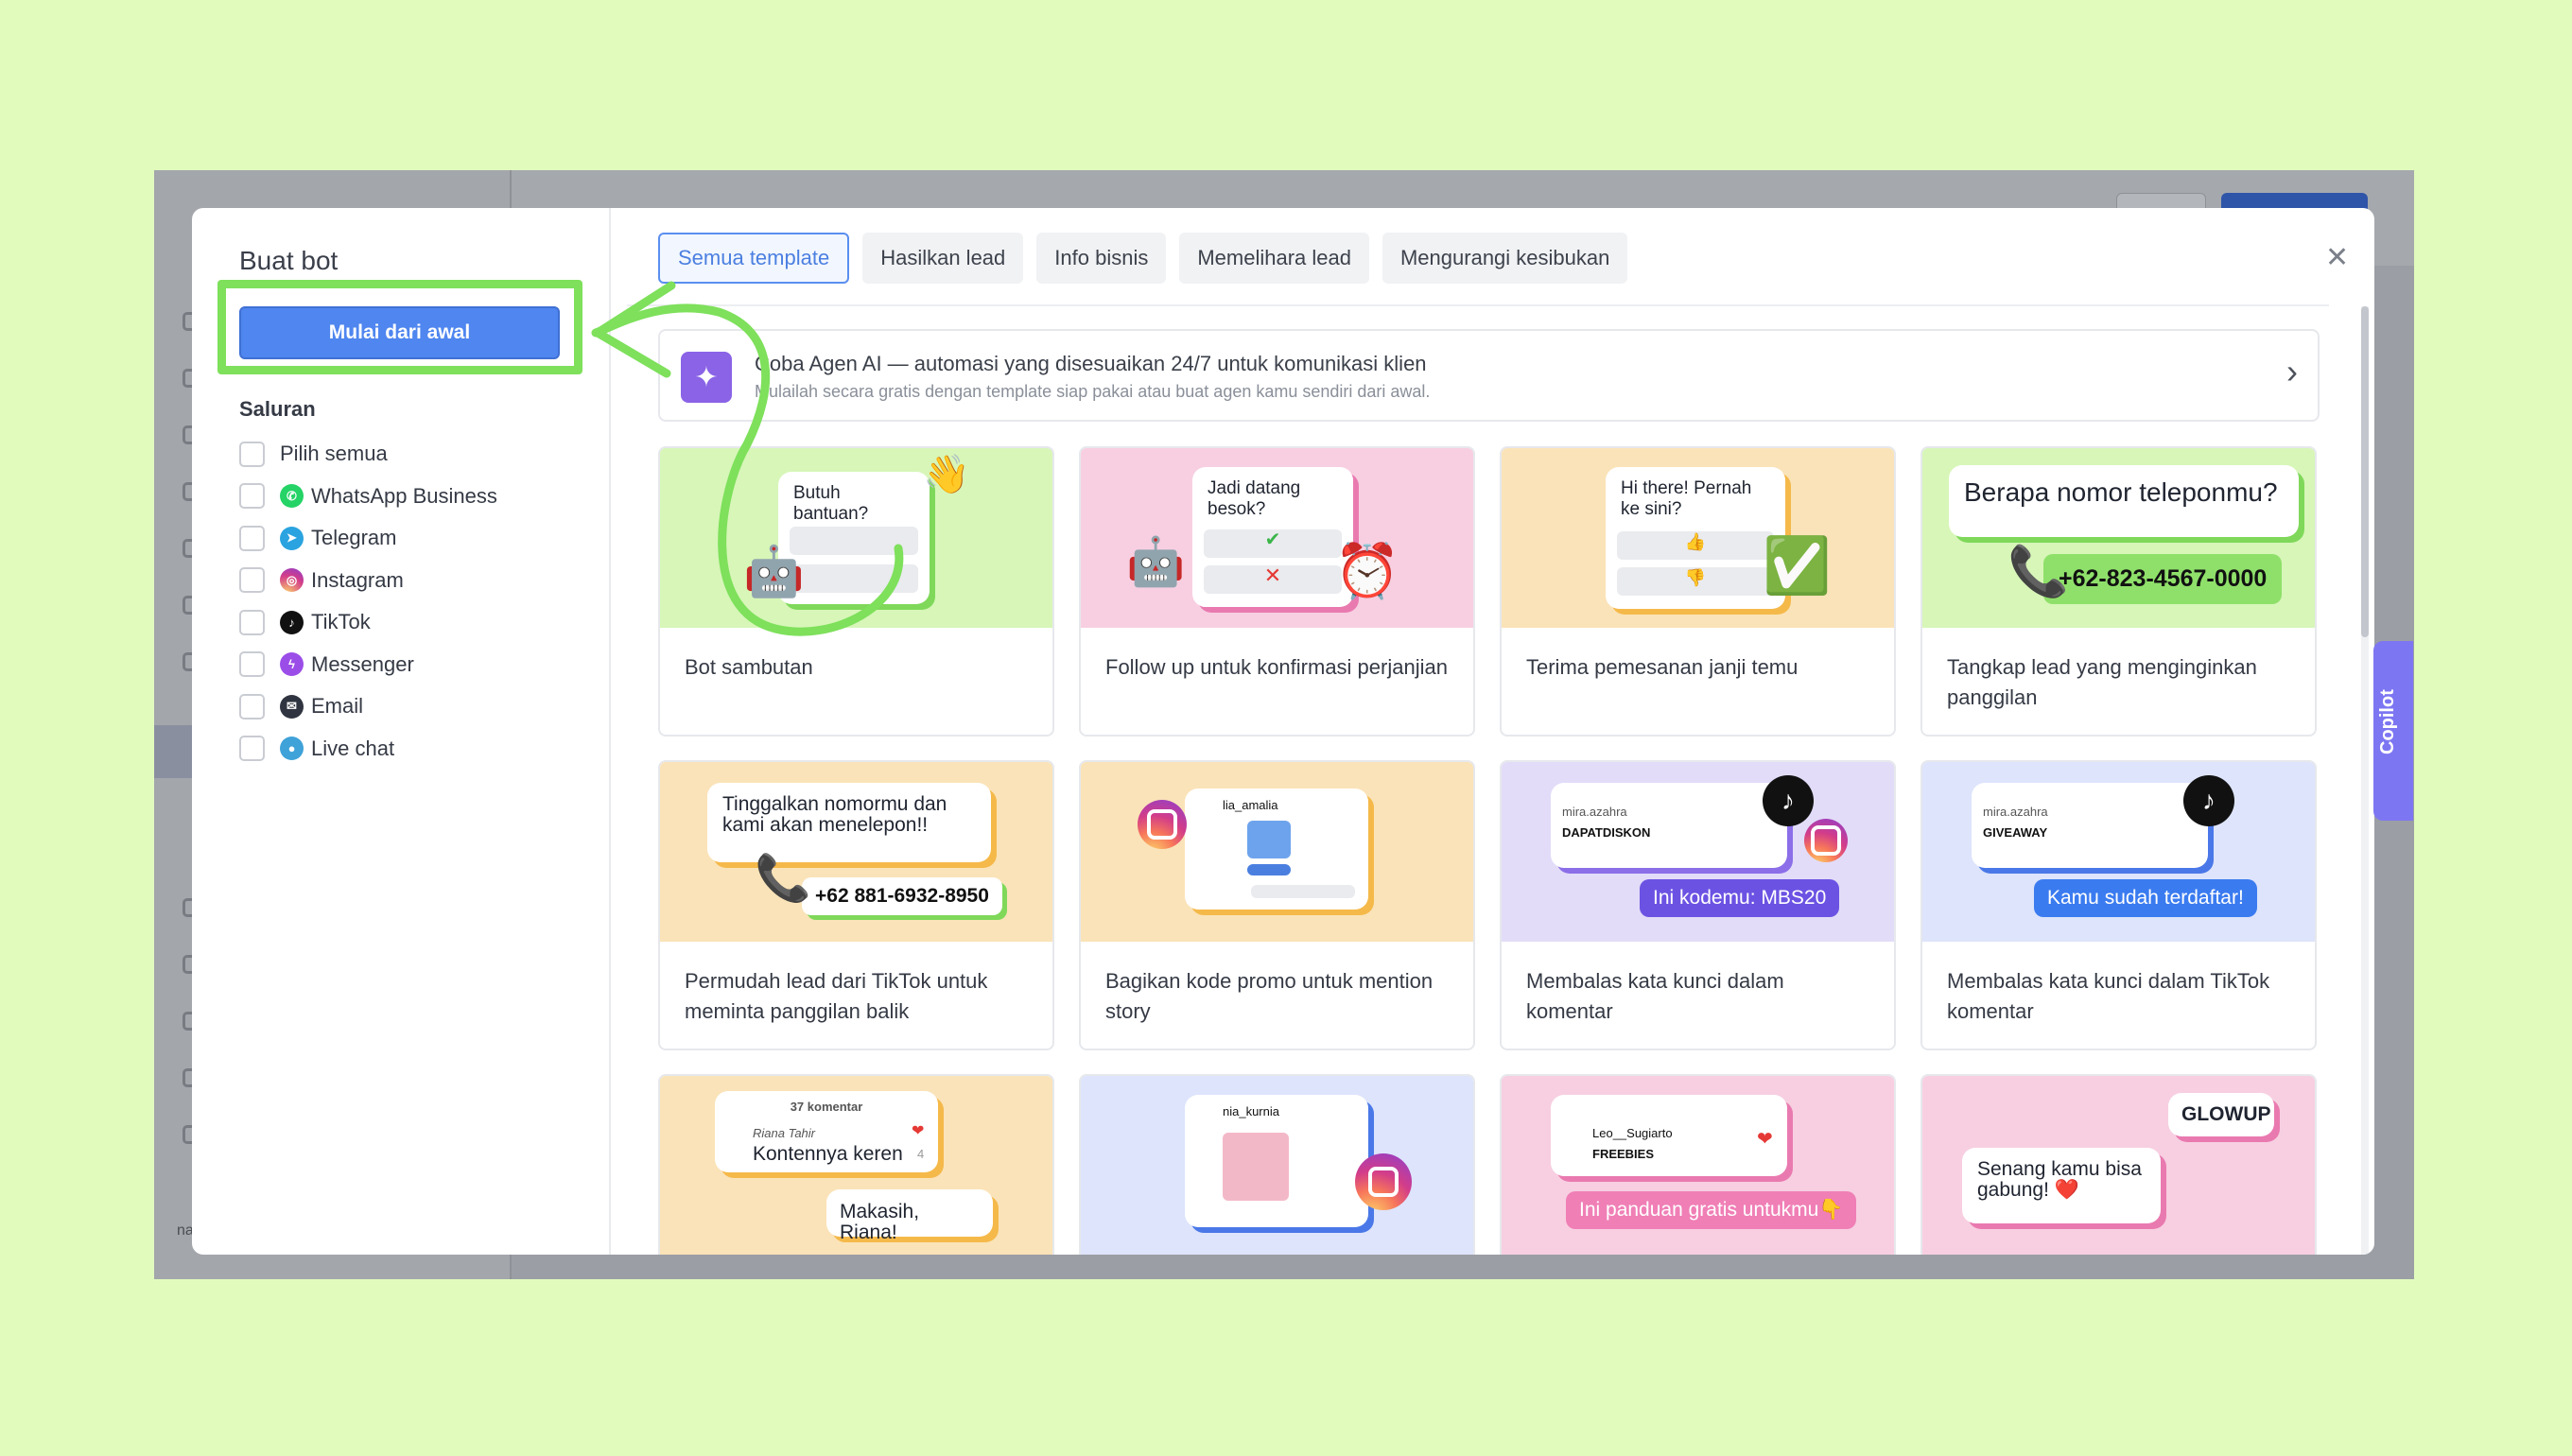  What do you see at coordinates (1478, 305) in the screenshot?
I see `header-divider` at bounding box center [1478, 305].